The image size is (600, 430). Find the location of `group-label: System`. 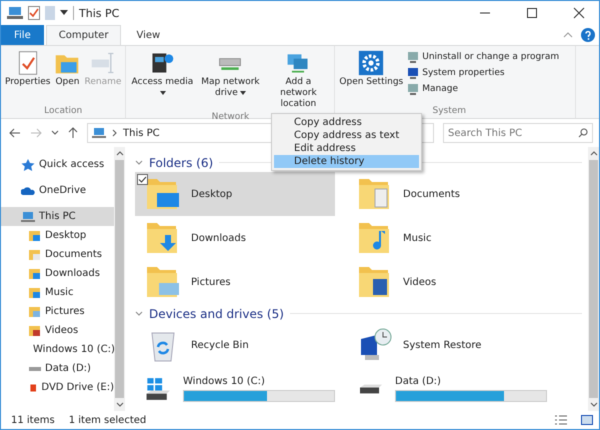

group-label: System is located at coordinates (450, 112).